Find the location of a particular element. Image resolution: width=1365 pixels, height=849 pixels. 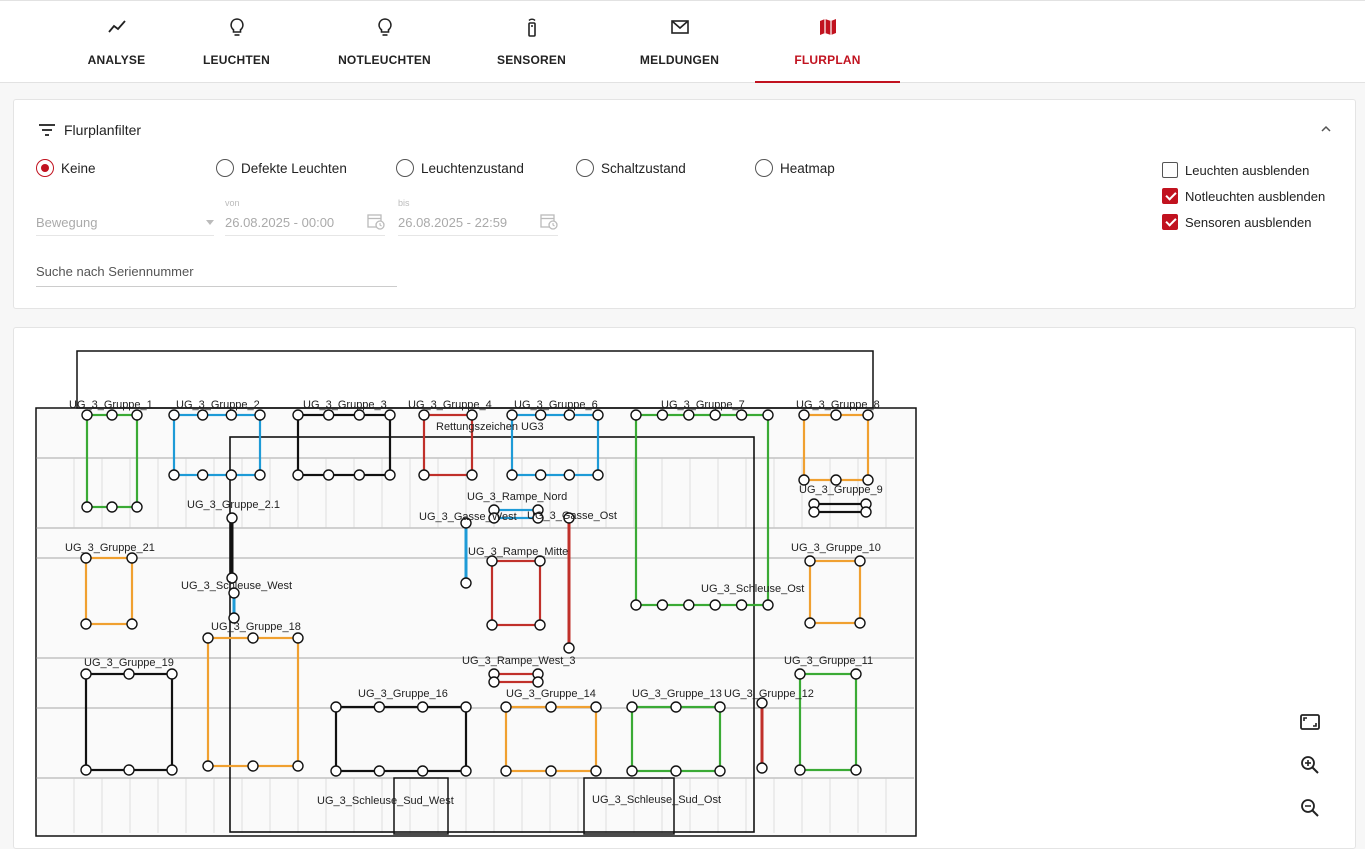

radio-label: Heatmap is located at coordinates (807, 168).